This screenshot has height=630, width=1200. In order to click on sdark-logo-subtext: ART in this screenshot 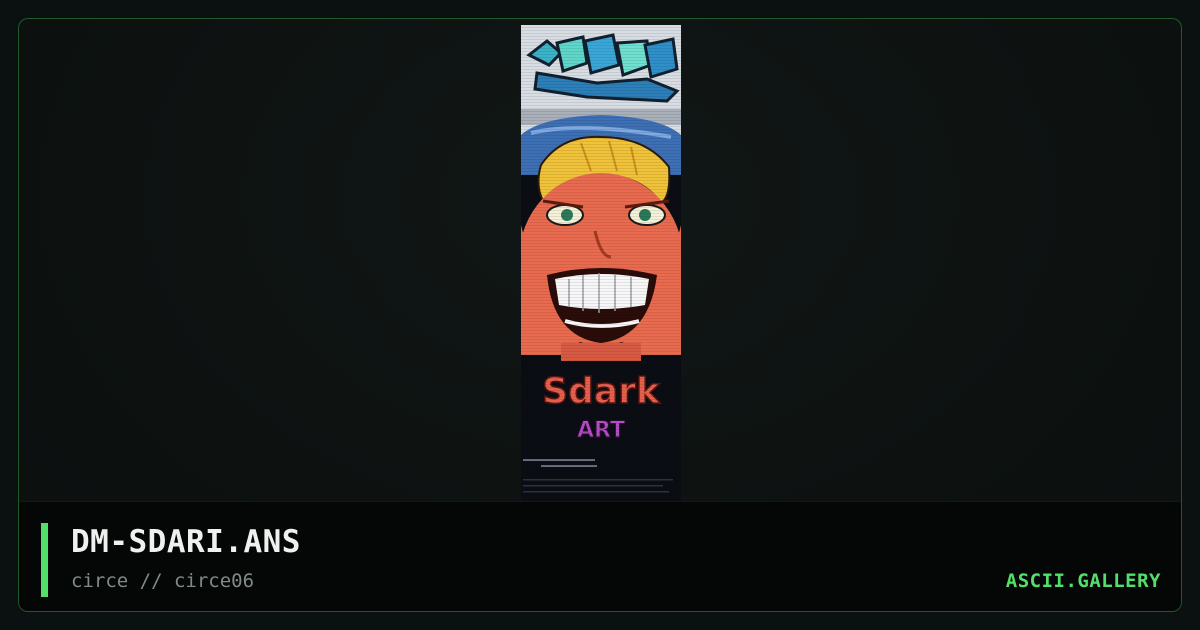, I will do `click(601, 430)`.